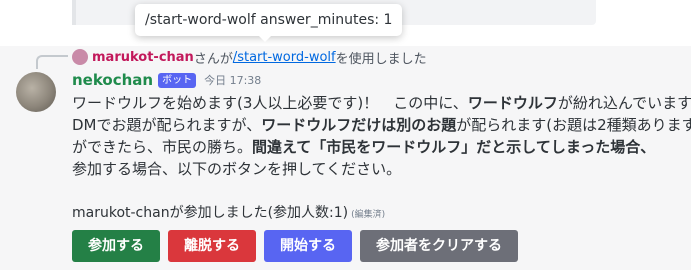 This screenshot has height=270, width=691. I want to click on message-header: nekochan ボット 今日 17:38, so click(166, 80).